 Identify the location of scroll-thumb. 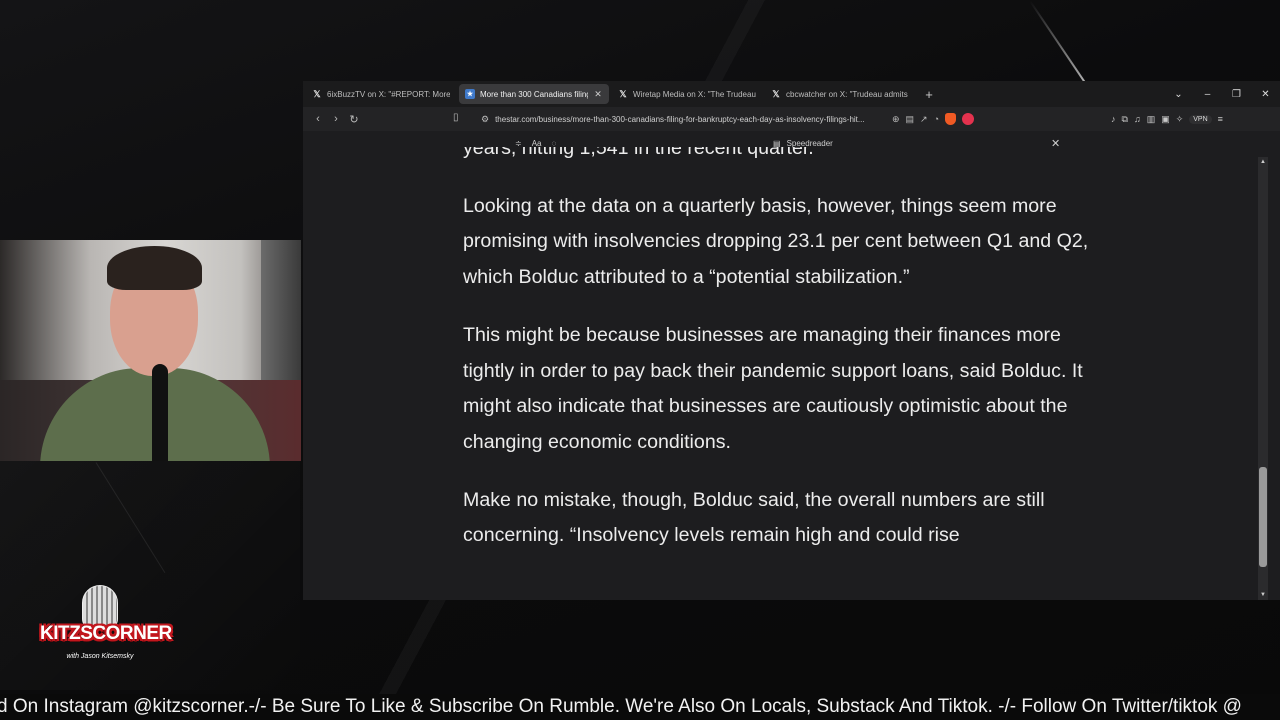
(1263, 517).